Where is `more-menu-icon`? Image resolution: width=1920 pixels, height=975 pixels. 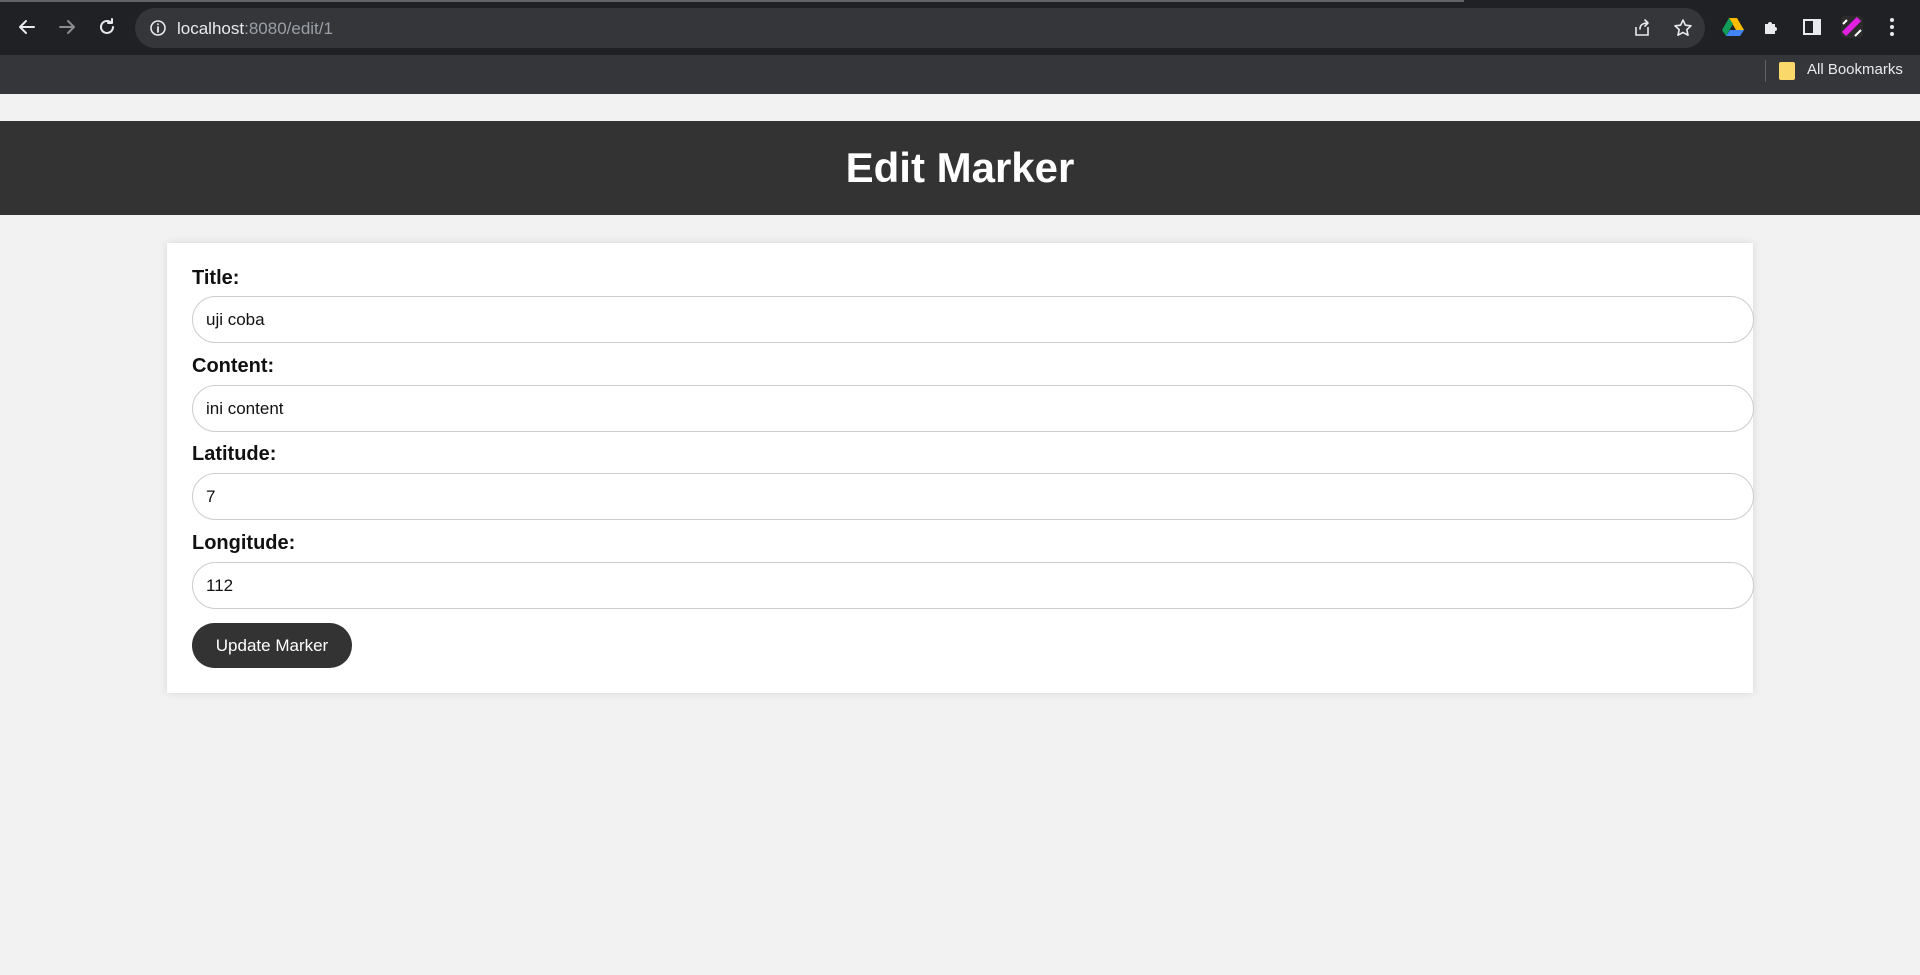 more-menu-icon is located at coordinates (1892, 27).